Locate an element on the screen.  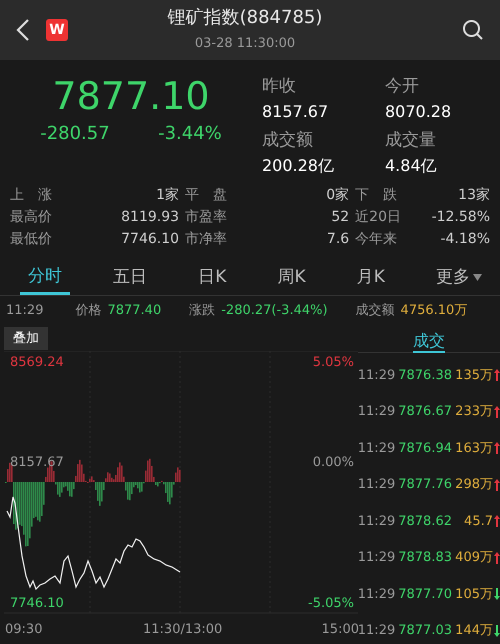
trade-price: 7877.76 is located at coordinates (425, 485).